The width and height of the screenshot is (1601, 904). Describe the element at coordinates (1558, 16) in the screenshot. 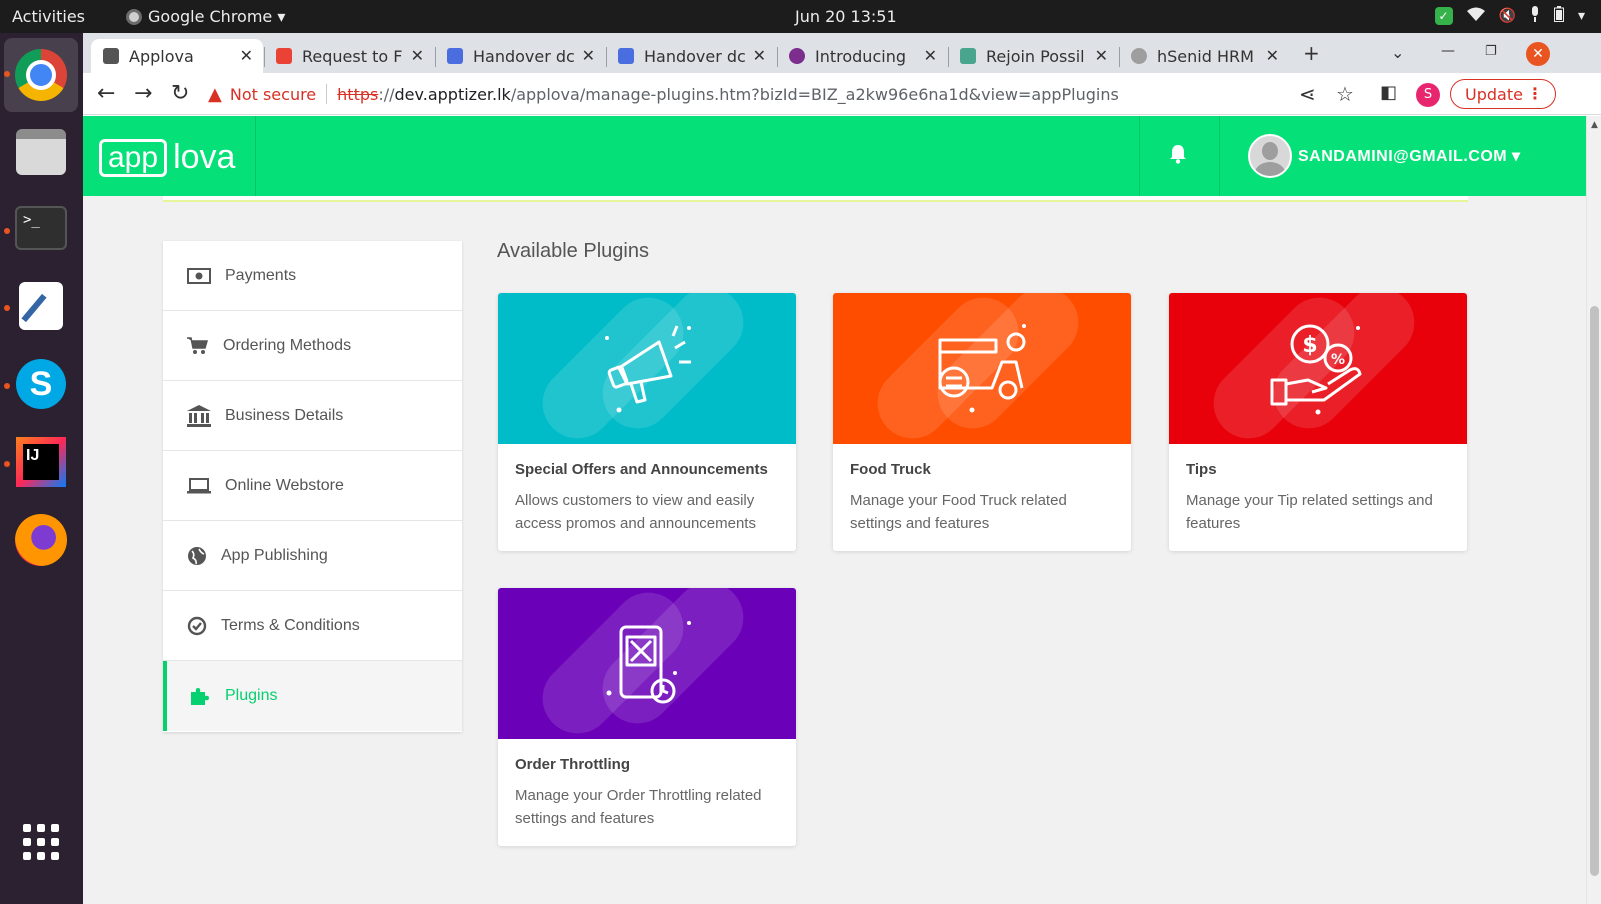

I see `battery-icon` at that location.